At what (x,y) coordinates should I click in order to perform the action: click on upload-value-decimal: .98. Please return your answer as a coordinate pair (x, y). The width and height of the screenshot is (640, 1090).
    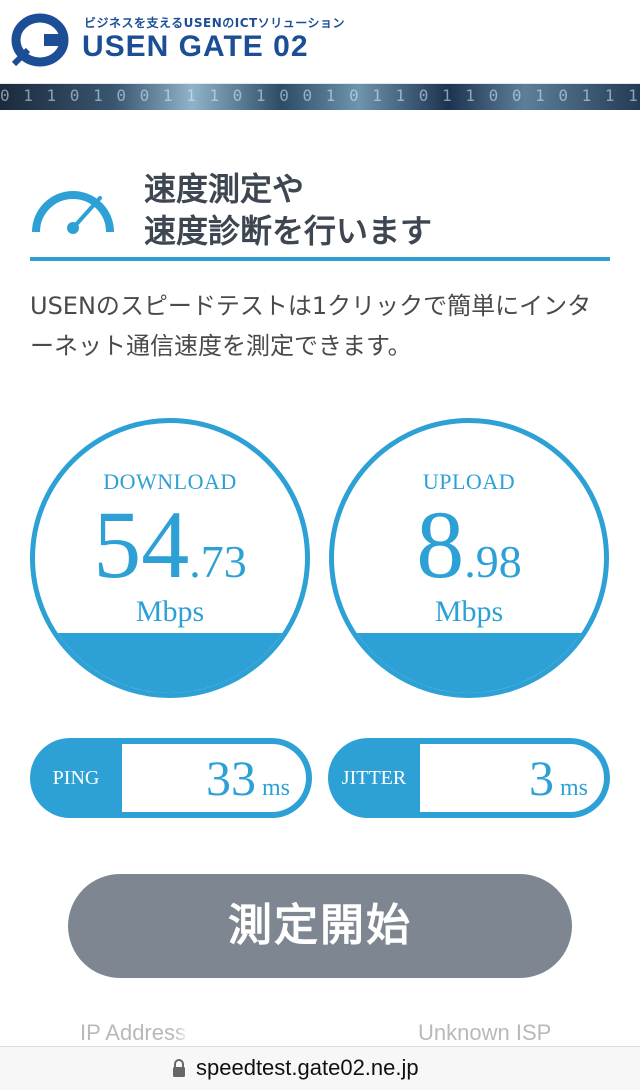
    Looking at the image, I should click on (493, 561).